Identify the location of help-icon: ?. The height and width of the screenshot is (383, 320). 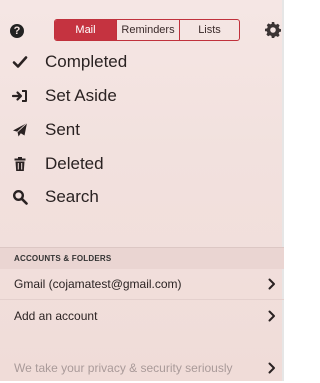
(17, 31).